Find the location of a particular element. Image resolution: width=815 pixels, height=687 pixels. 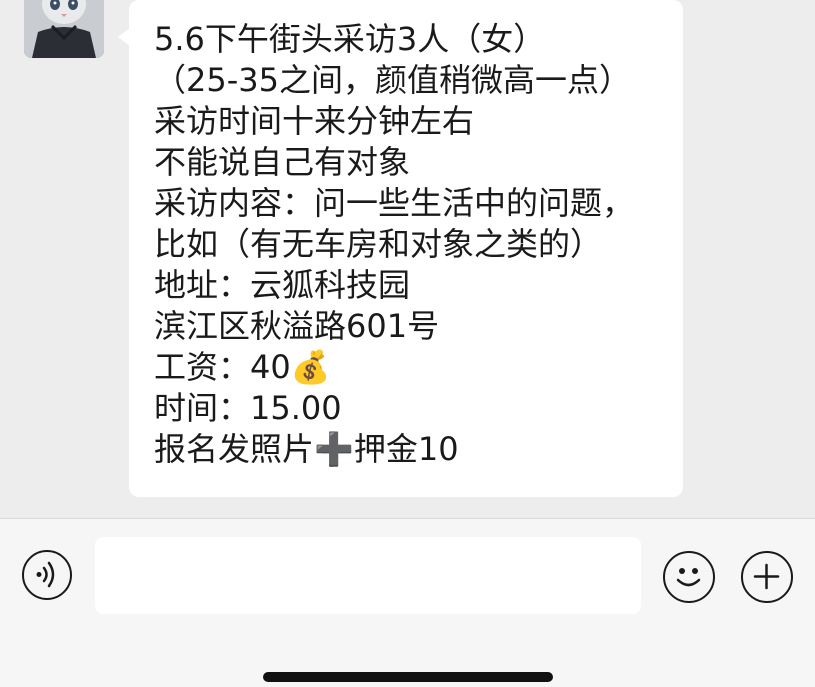

message-line: 采访内容：问一些生活中的问题， is located at coordinates (394, 203).